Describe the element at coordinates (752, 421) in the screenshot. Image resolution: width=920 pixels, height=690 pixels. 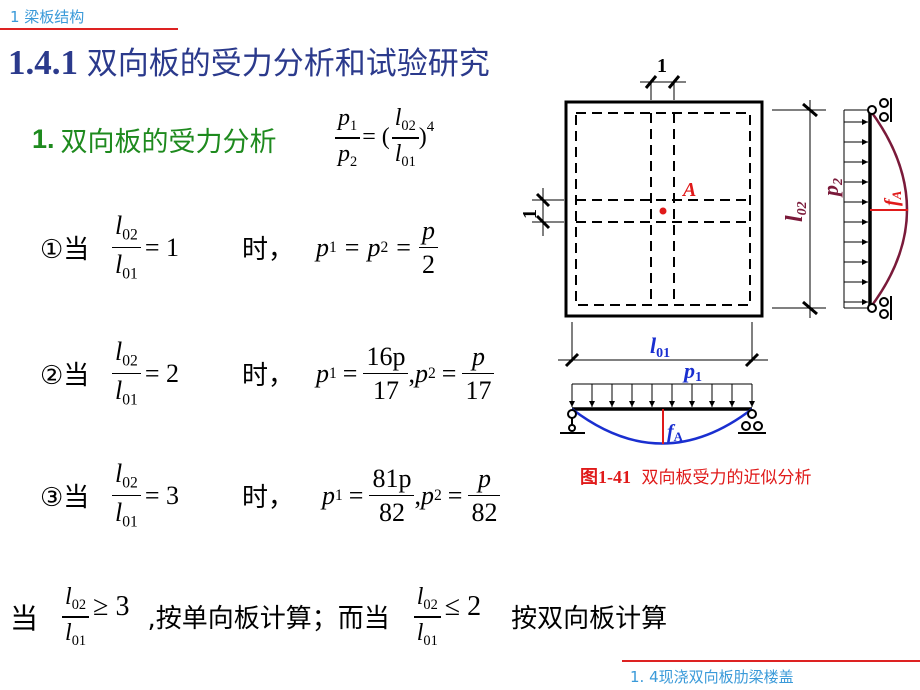
I see `support-right` at that location.